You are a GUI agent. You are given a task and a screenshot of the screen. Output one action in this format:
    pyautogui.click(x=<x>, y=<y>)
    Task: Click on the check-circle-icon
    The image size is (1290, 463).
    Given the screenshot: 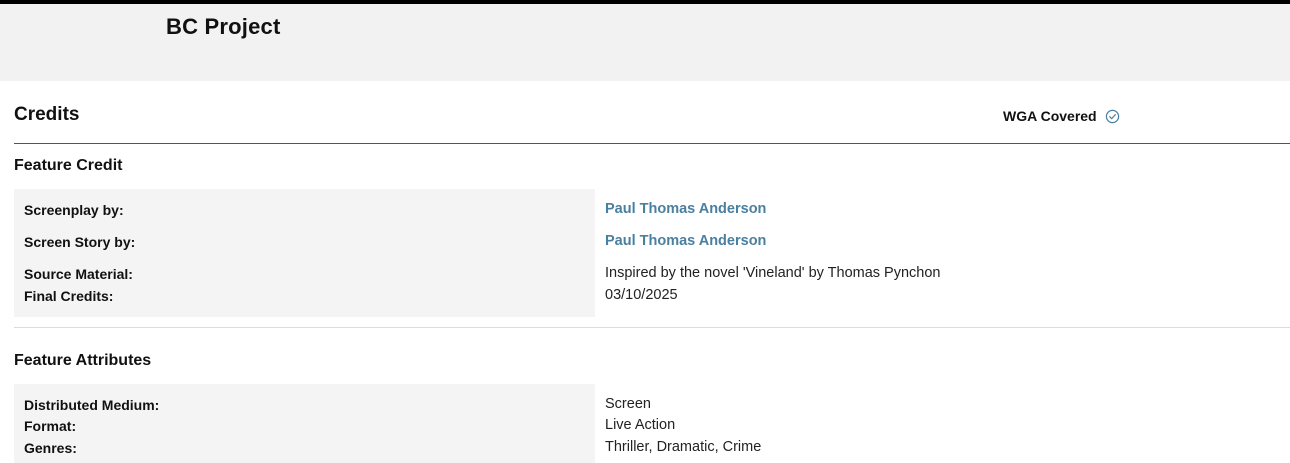 What is the action you would take?
    pyautogui.click(x=1112, y=116)
    